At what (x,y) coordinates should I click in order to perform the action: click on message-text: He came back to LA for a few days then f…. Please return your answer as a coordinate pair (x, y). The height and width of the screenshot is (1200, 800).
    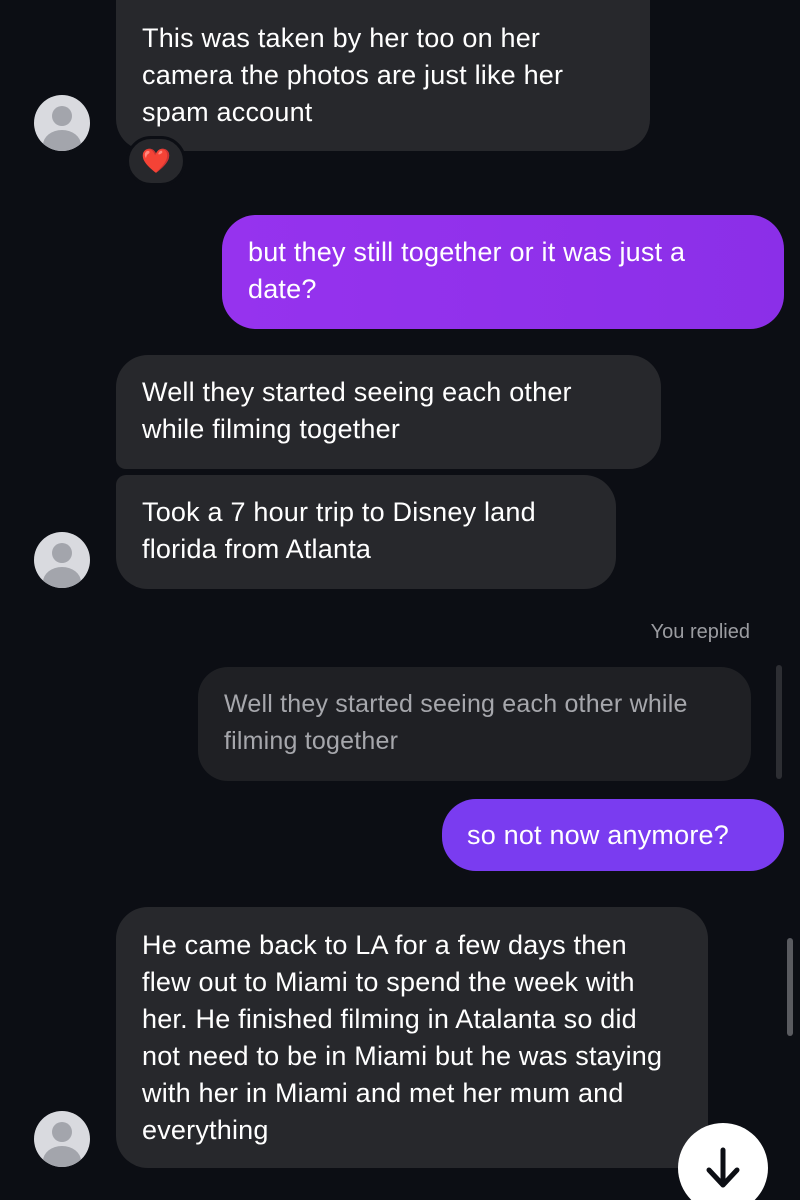
    Looking at the image, I should click on (402, 1037).